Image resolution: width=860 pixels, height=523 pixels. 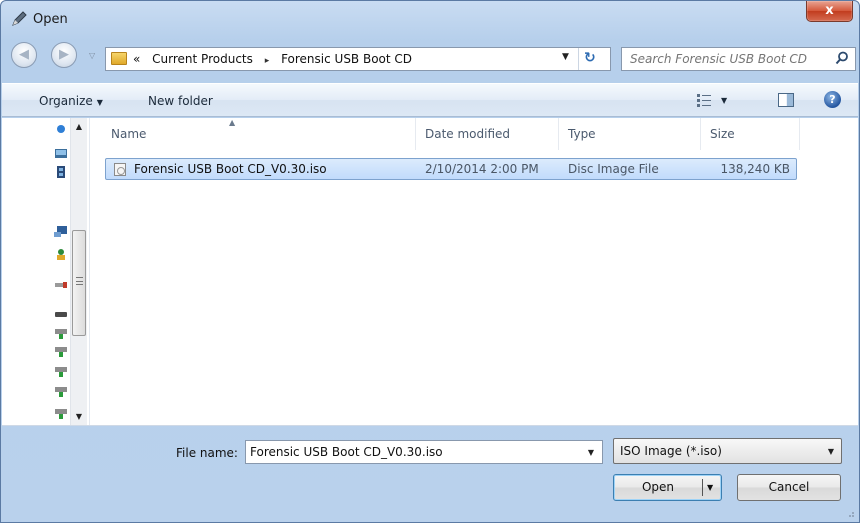 I want to click on recent-locations-dropdown-icon: ▽, so click(x=94, y=56).